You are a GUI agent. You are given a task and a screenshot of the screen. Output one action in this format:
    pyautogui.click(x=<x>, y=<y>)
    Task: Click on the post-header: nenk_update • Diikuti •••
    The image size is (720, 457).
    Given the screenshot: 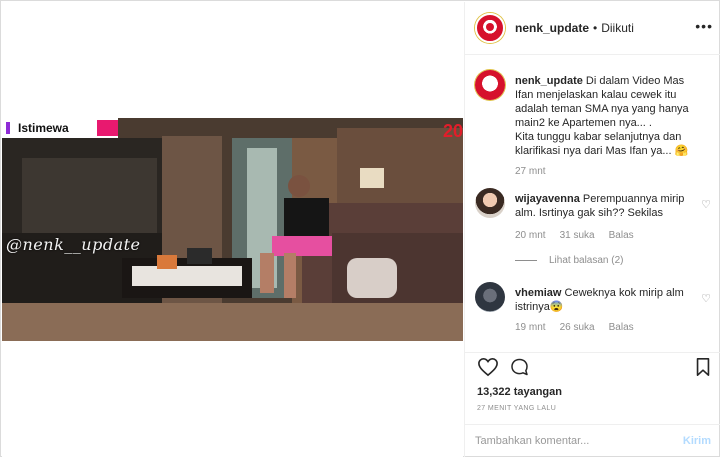 What is the action you would take?
    pyautogui.click(x=592, y=28)
    